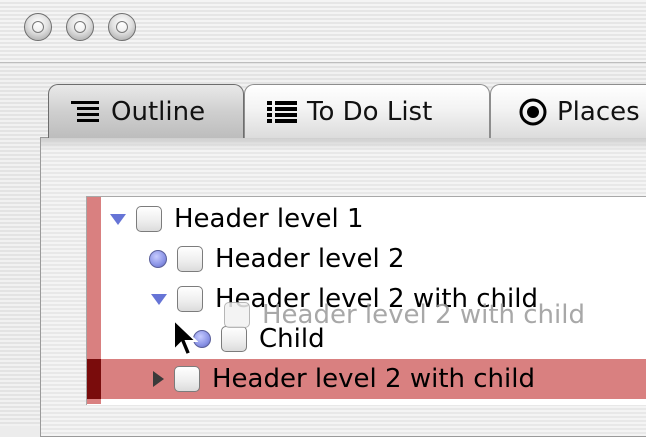 The height and width of the screenshot is (437, 646). I want to click on tab-outline: Outline, so click(146, 111).